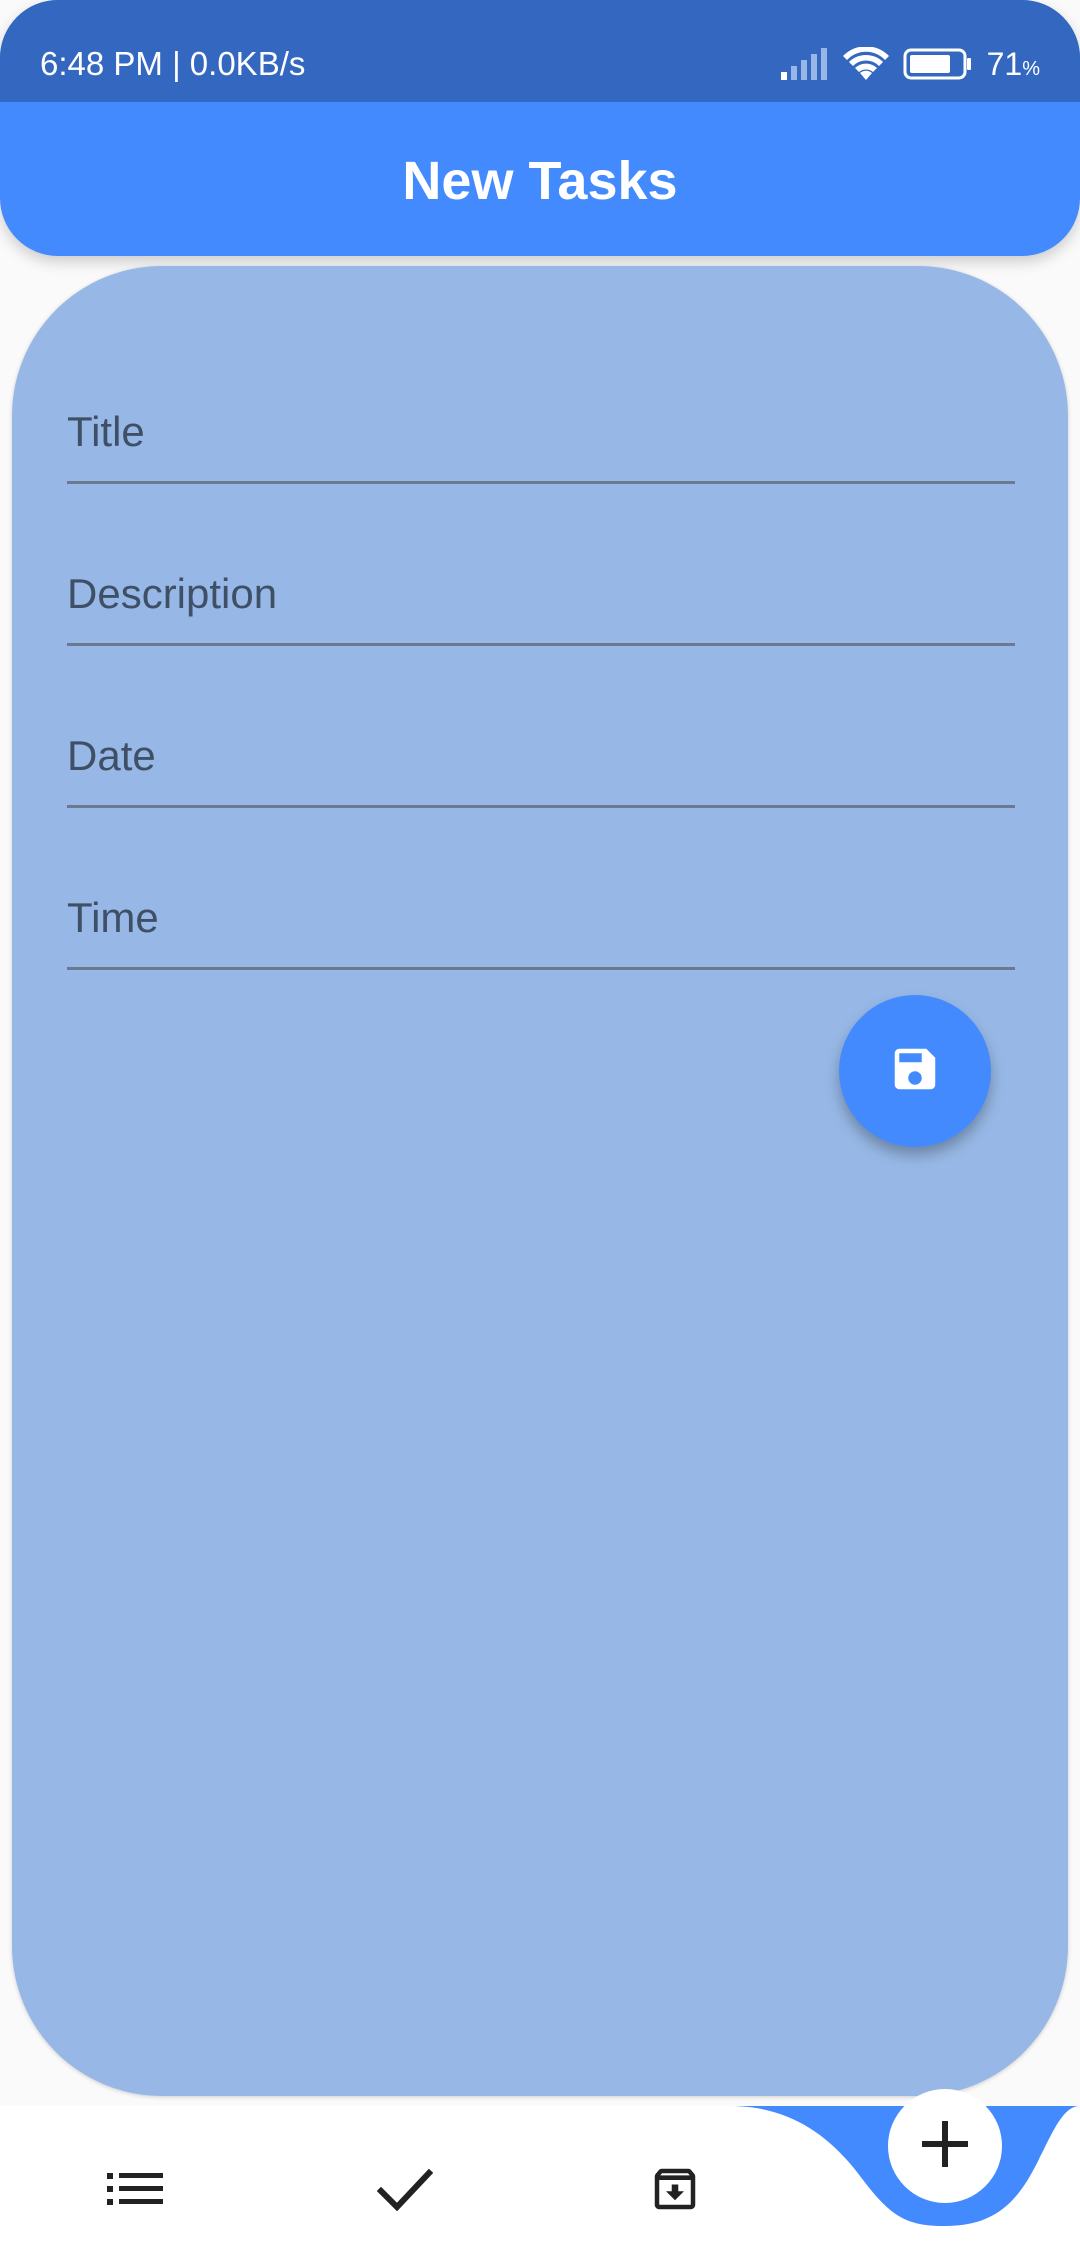 This screenshot has width=1080, height=2263. Describe the element at coordinates (865, 65) in the screenshot. I see `wifi-icon` at that location.